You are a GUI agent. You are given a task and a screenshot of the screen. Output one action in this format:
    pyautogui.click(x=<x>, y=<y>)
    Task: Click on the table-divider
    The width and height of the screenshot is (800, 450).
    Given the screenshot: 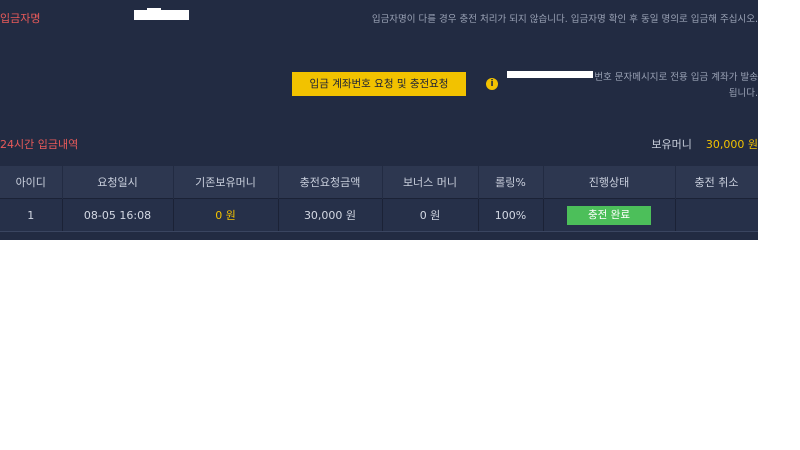 What is the action you would take?
    pyautogui.click(x=379, y=231)
    